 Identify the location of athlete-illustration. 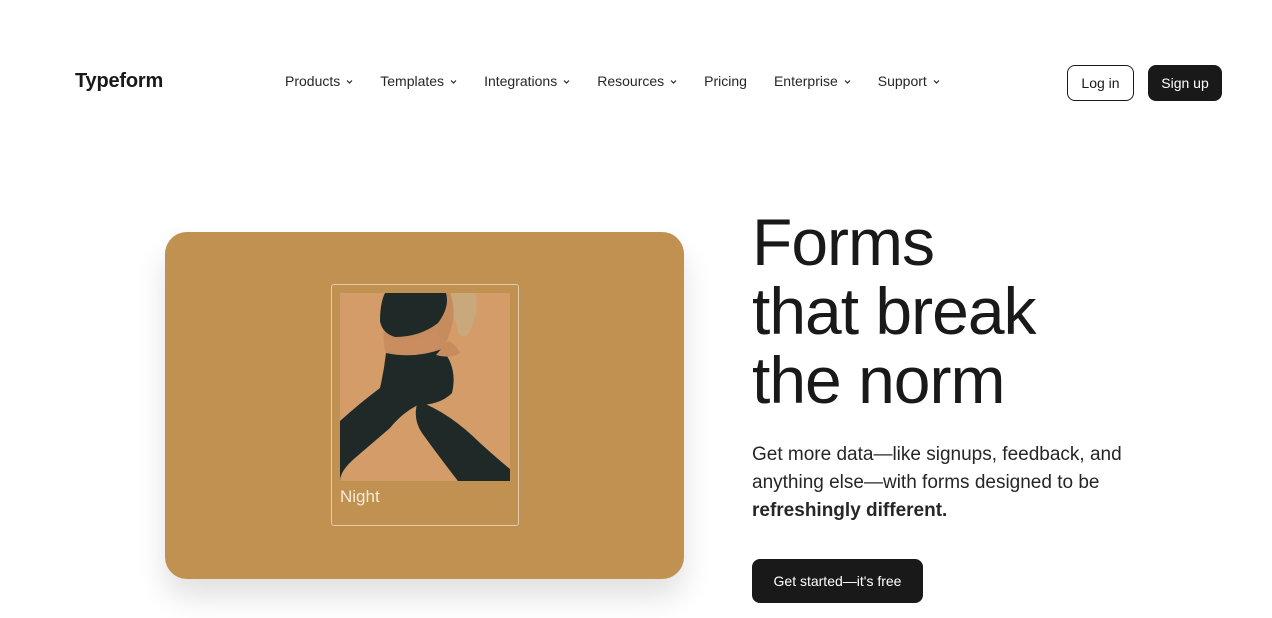
(425, 387).